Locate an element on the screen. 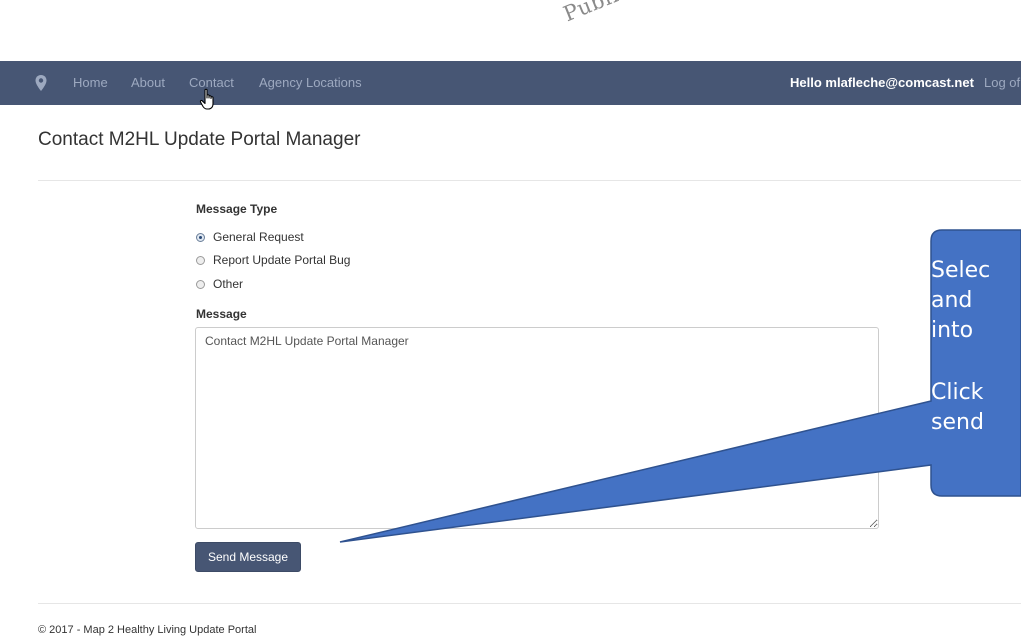 This screenshot has width=1021, height=636. callout-line: into is located at coordinates (952, 330).